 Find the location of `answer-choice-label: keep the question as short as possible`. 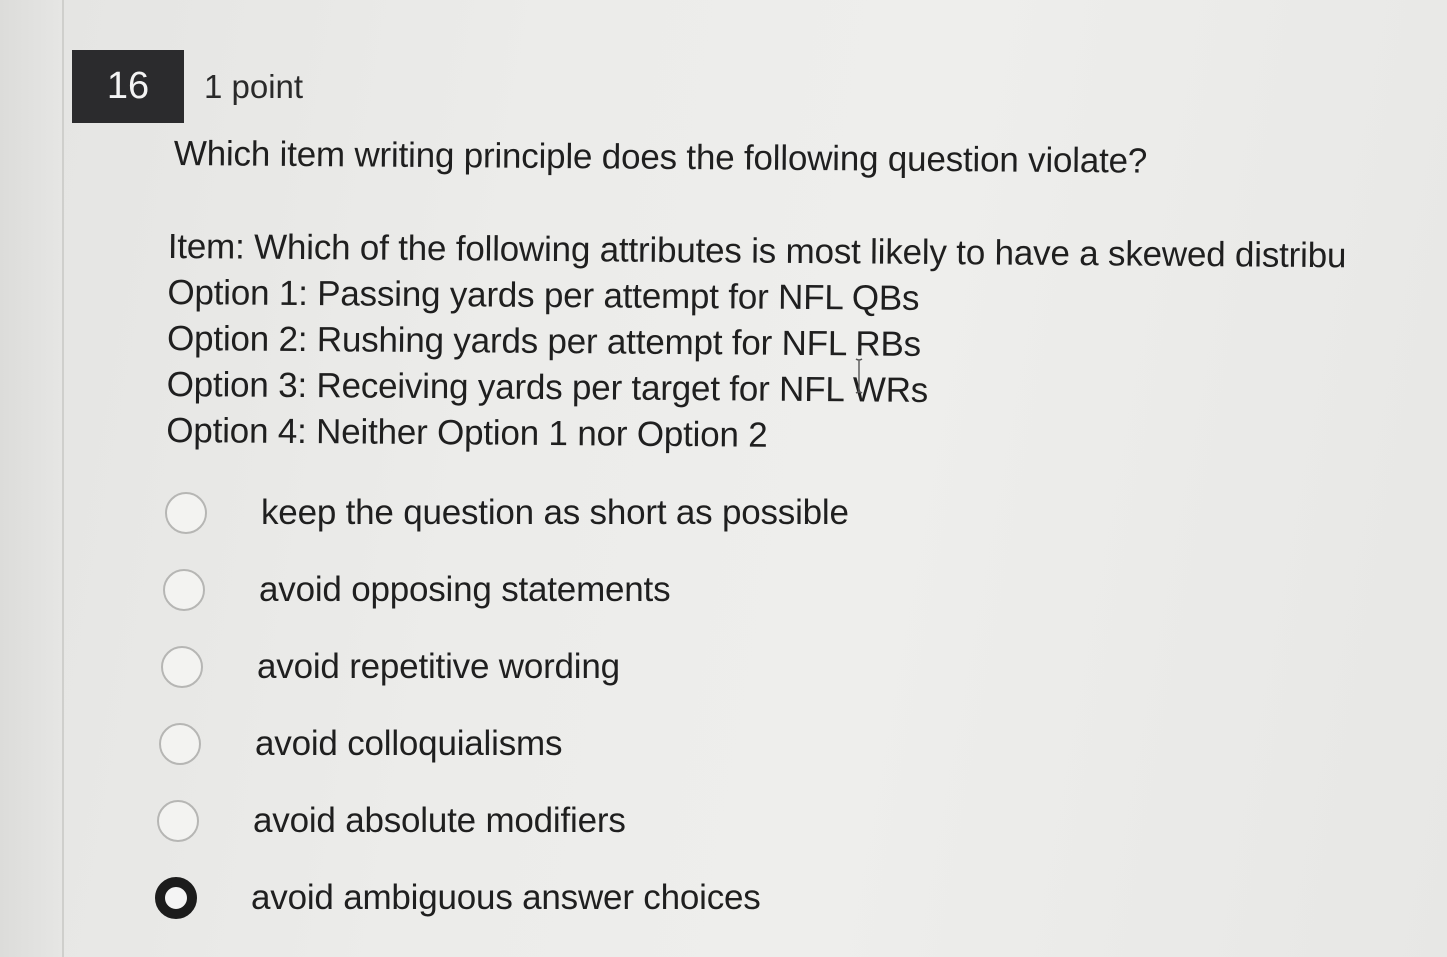

answer-choice-label: keep the question as short as possible is located at coordinates (555, 512).